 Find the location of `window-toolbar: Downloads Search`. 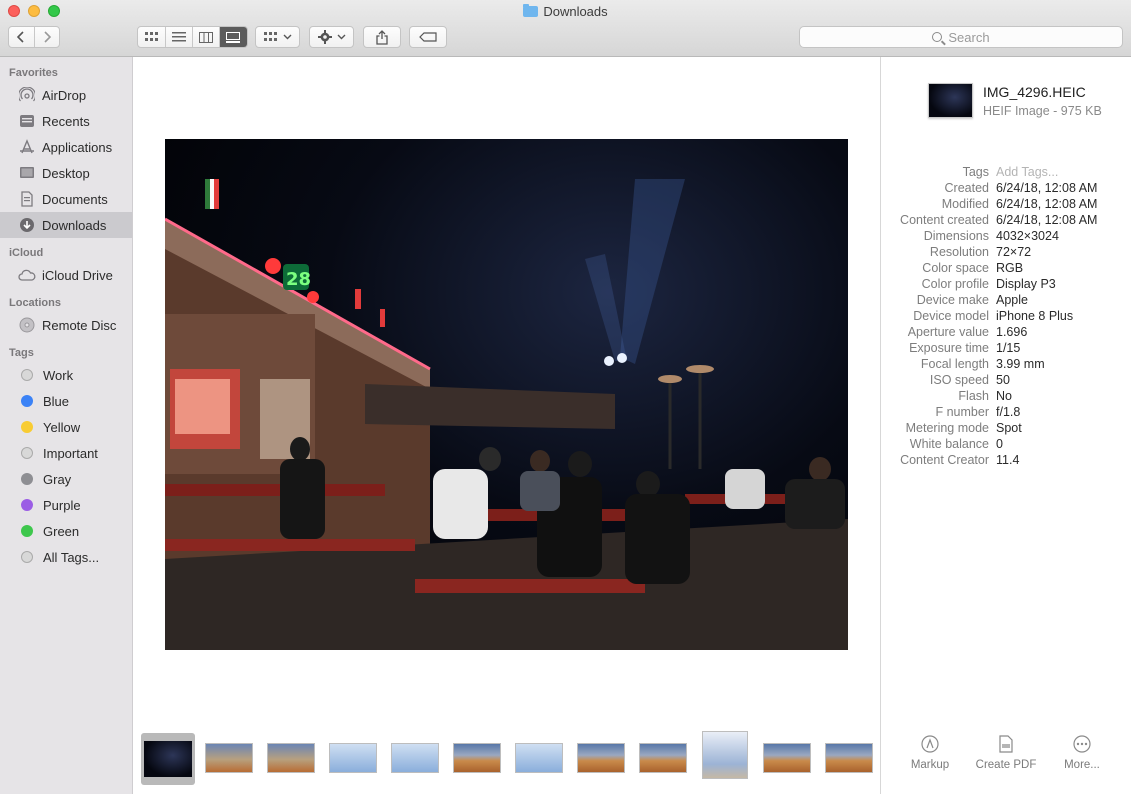

window-toolbar: Downloads Search is located at coordinates (565, 28).